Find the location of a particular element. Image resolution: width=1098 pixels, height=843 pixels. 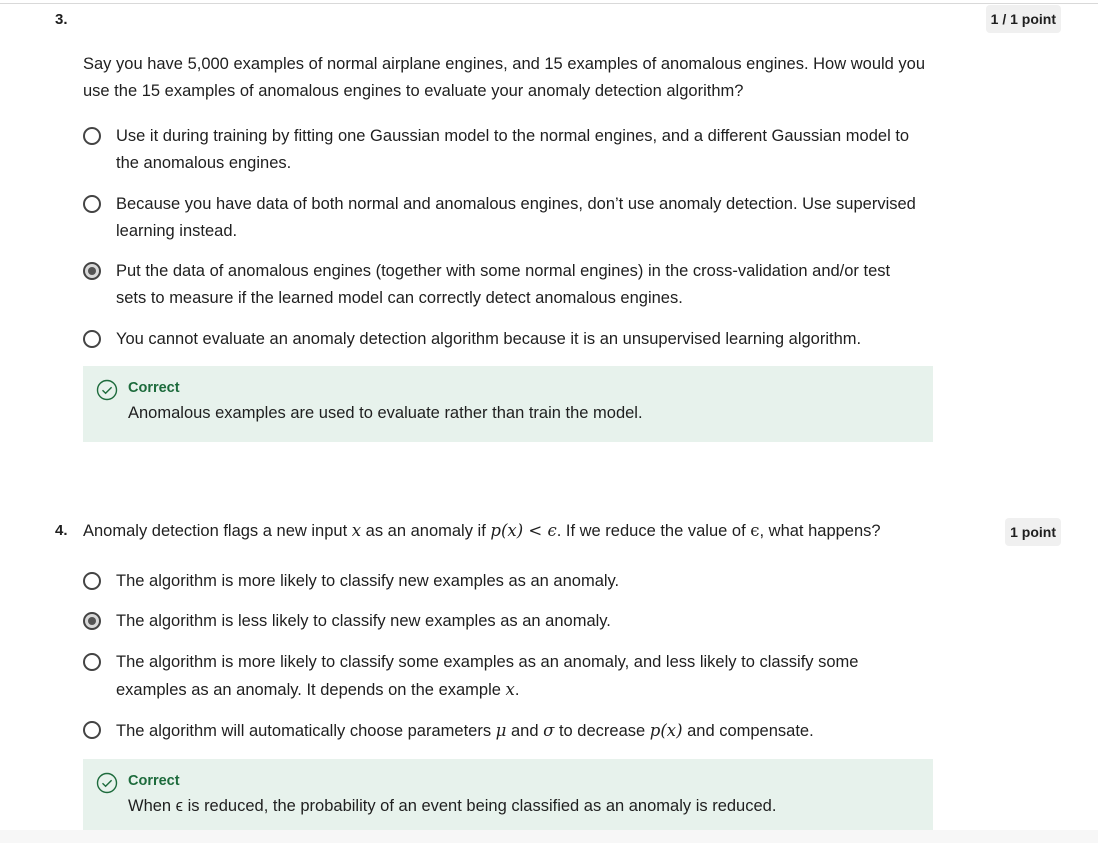

bottom-edge is located at coordinates (549, 836).